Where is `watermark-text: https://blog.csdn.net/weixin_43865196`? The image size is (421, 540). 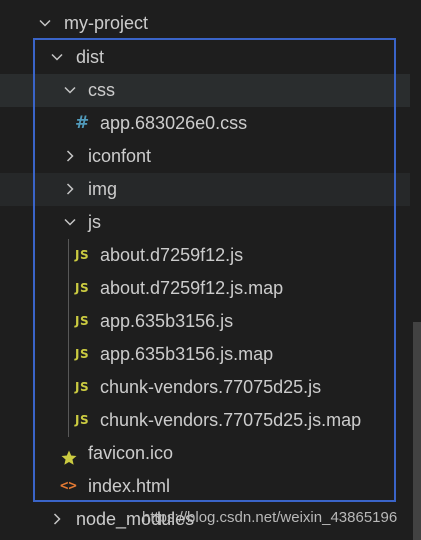 watermark-text: https://blog.csdn.net/weixin_43865196 is located at coordinates (270, 517).